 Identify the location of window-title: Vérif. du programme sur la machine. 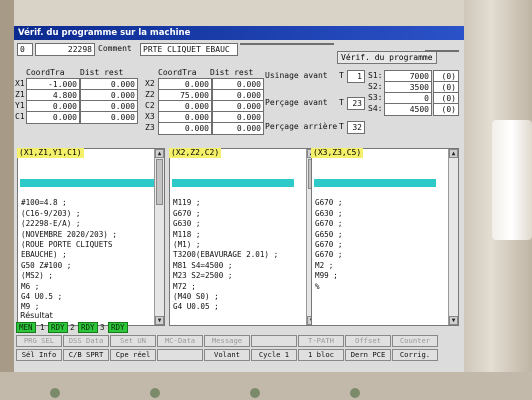
(239, 33).